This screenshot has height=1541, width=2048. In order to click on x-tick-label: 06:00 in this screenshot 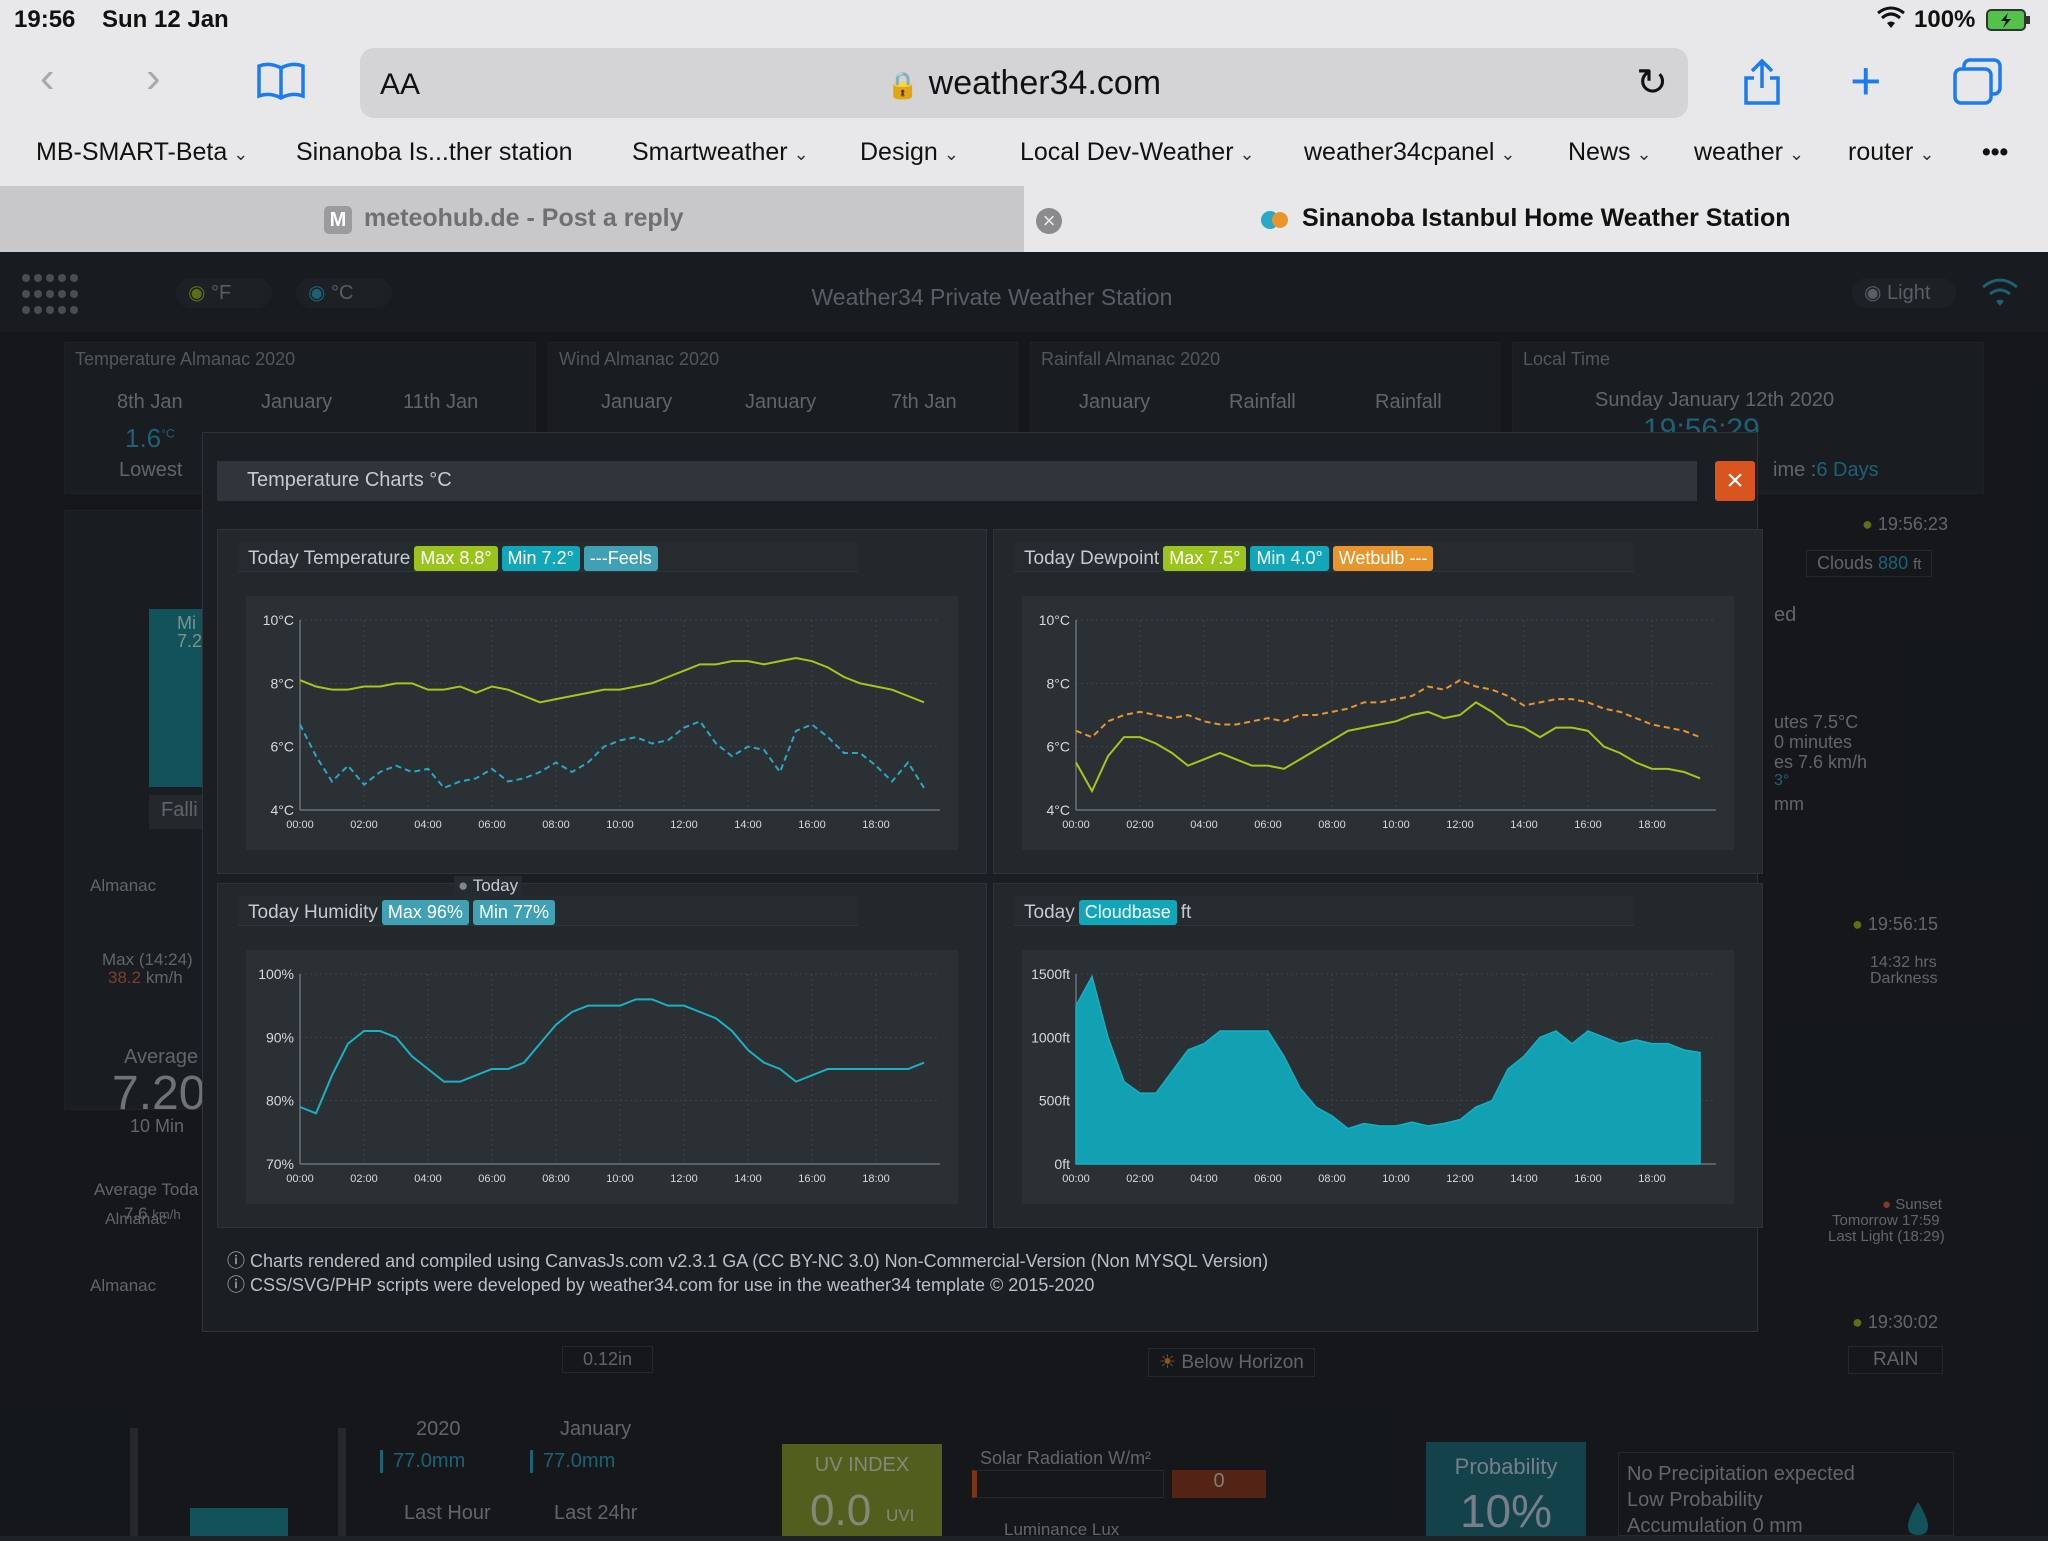, I will do `click(1268, 1179)`.